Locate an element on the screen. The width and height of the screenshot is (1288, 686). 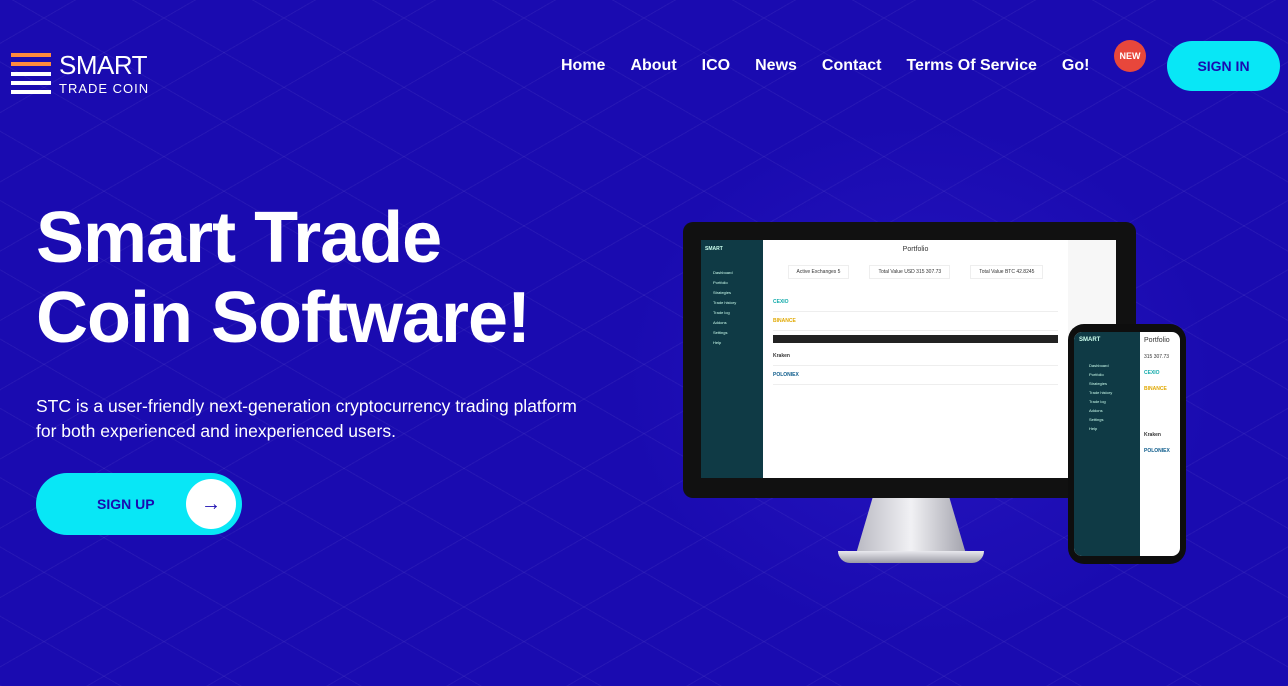
mock-table-header is located at coordinates (915, 339).